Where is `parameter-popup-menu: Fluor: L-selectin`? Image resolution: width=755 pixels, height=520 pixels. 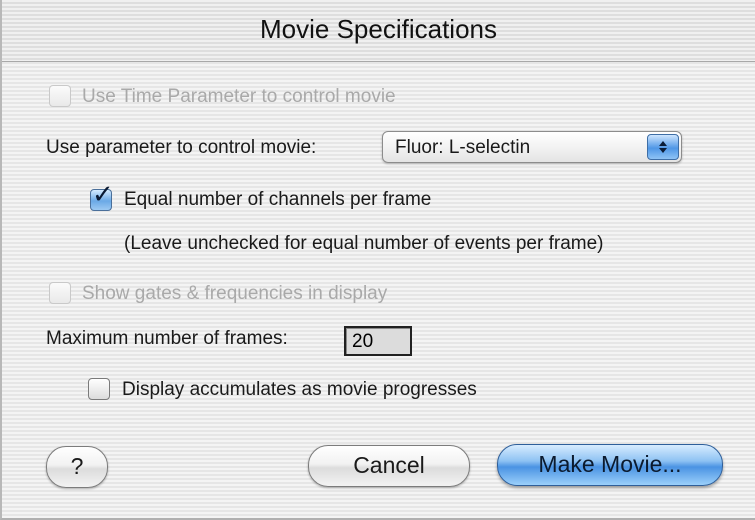
parameter-popup-menu: Fluor: L-selectin is located at coordinates (532, 147).